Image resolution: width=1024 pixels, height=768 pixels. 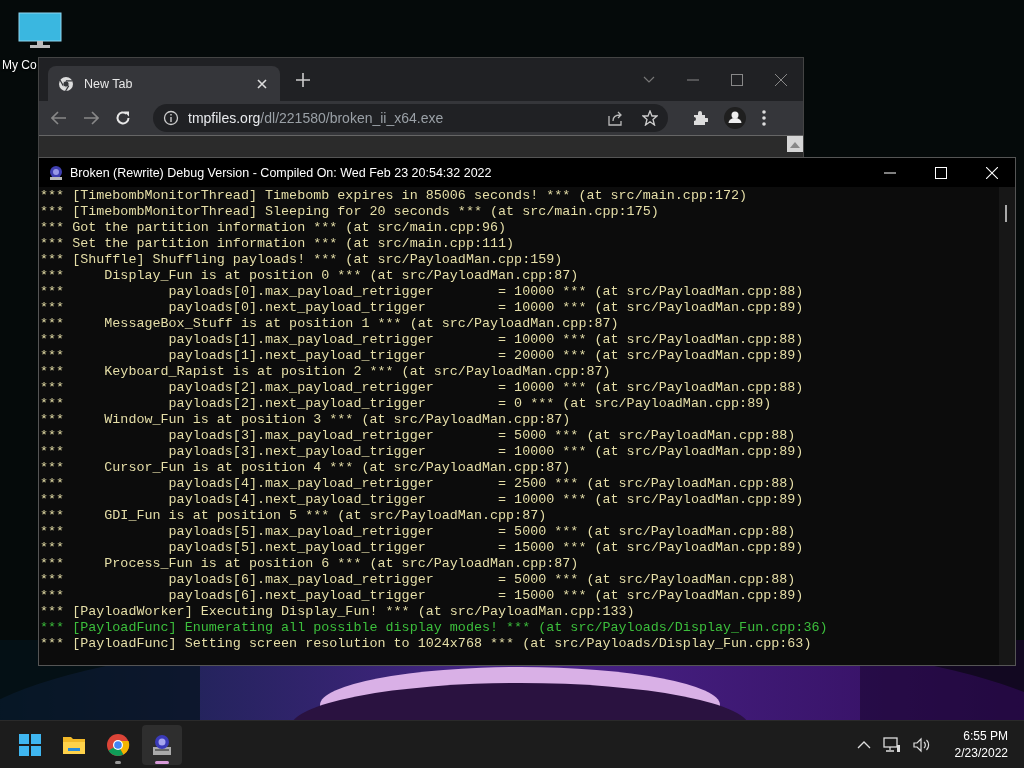 I want to click on puzzle-icon, so click(x=700, y=118).